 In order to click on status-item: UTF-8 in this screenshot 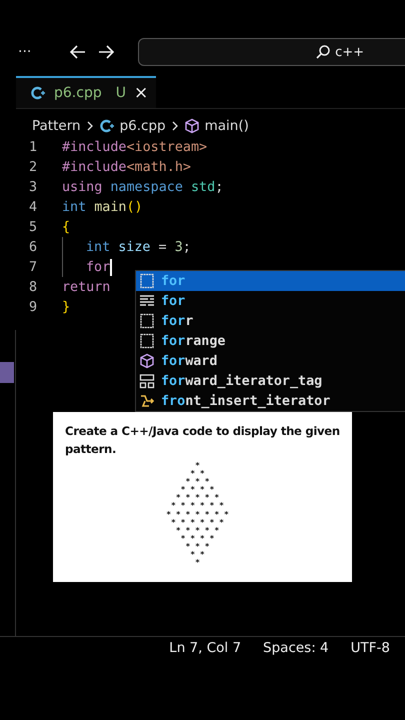, I will do `click(370, 648)`.